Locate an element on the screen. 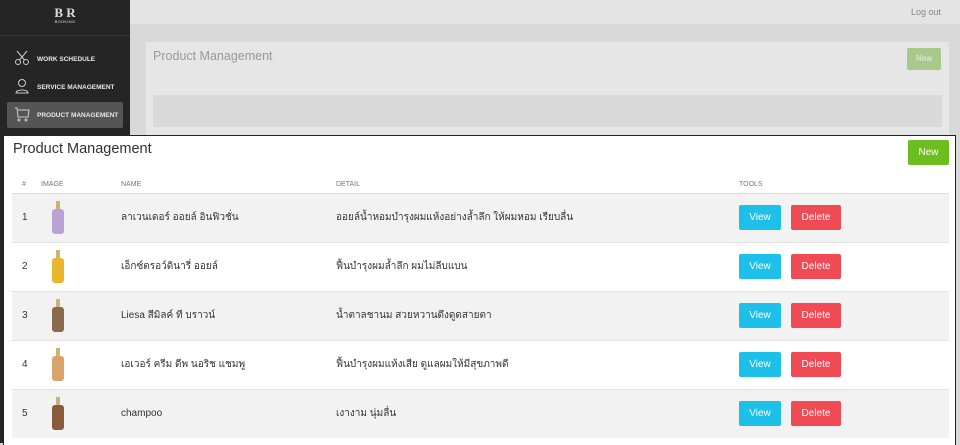  page-title: Product Management is located at coordinates (82, 149).